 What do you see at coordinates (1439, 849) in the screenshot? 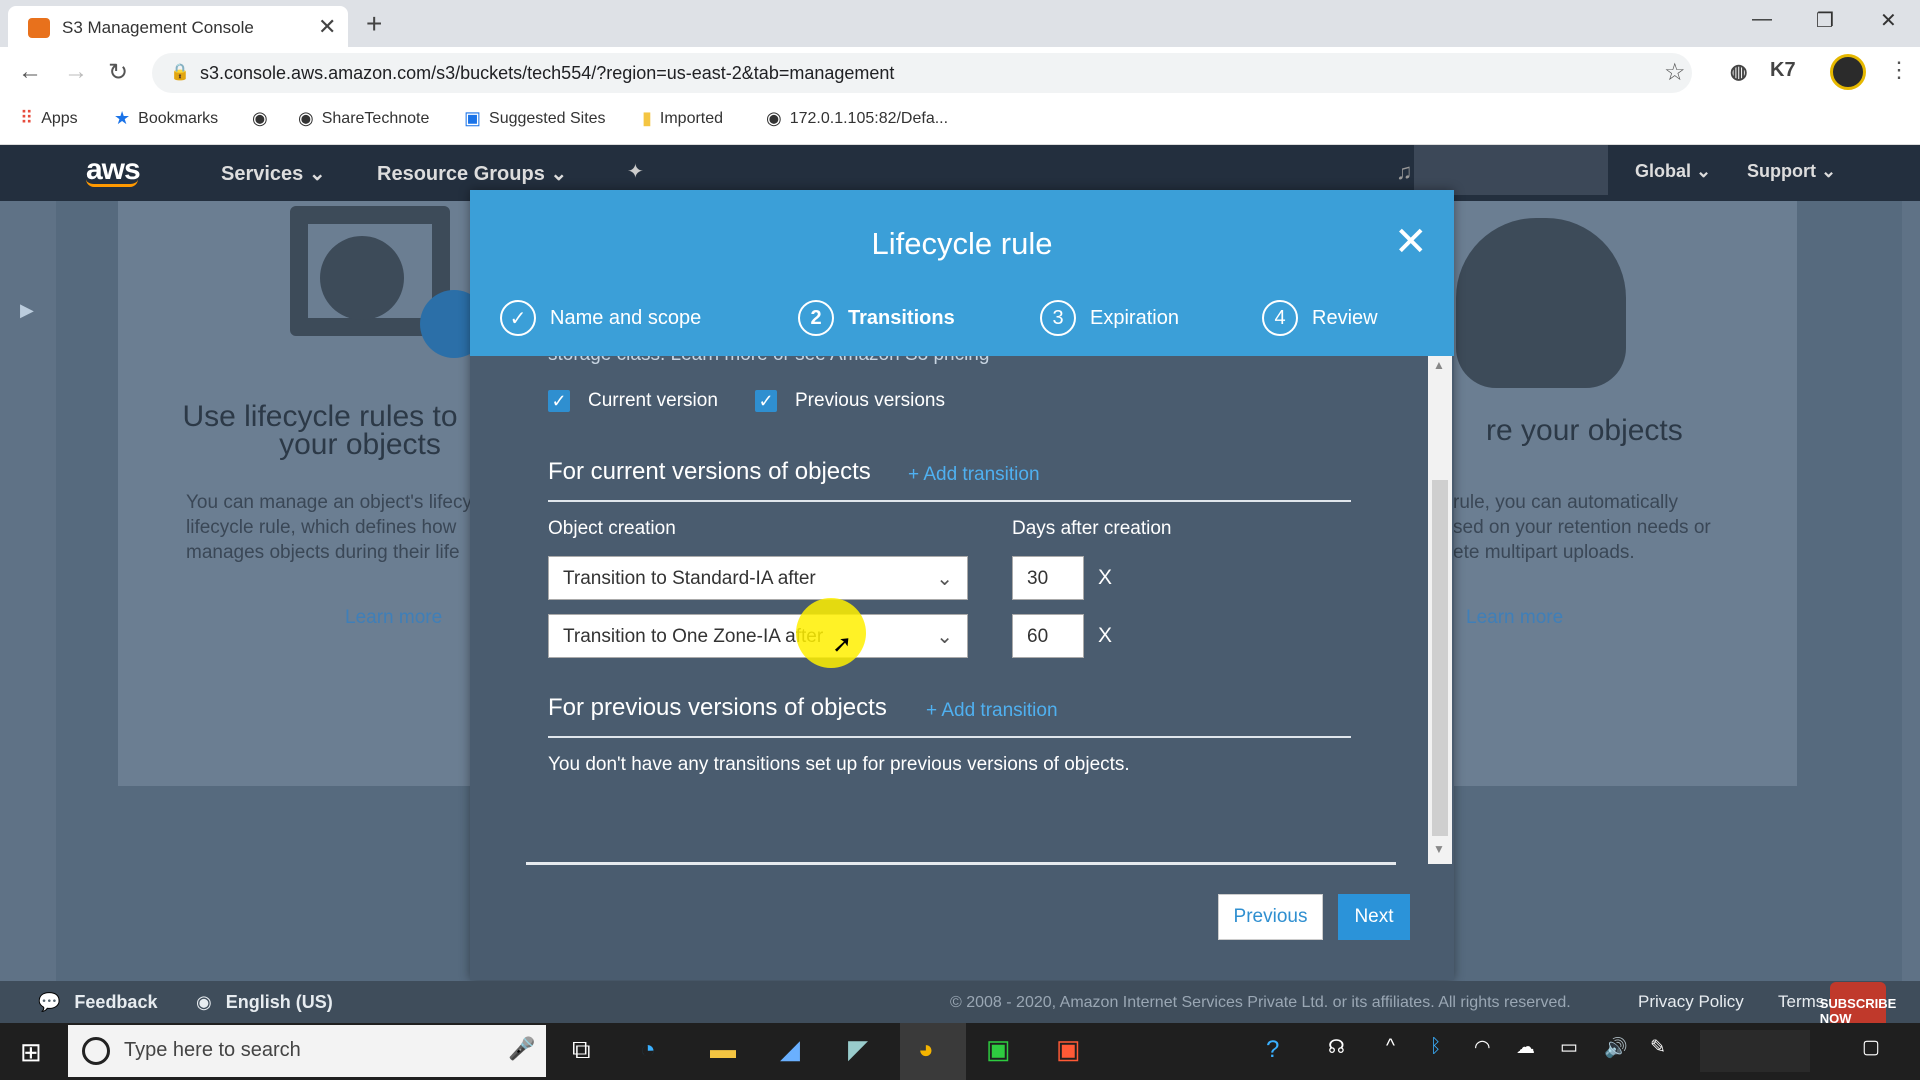
I see `scroll-down-icon: ▼` at bounding box center [1439, 849].